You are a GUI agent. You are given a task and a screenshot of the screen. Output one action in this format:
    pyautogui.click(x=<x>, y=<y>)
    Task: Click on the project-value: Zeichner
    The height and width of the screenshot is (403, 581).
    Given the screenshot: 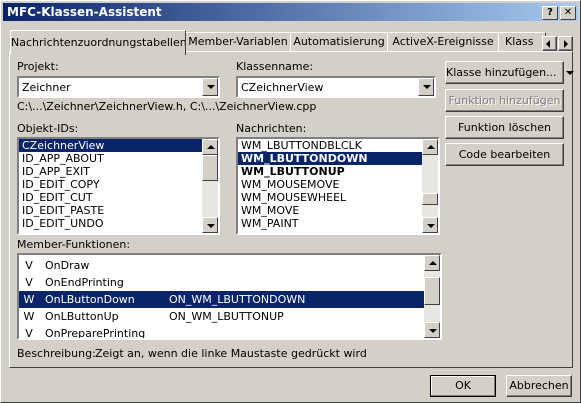 What is the action you would take?
    pyautogui.click(x=46, y=87)
    